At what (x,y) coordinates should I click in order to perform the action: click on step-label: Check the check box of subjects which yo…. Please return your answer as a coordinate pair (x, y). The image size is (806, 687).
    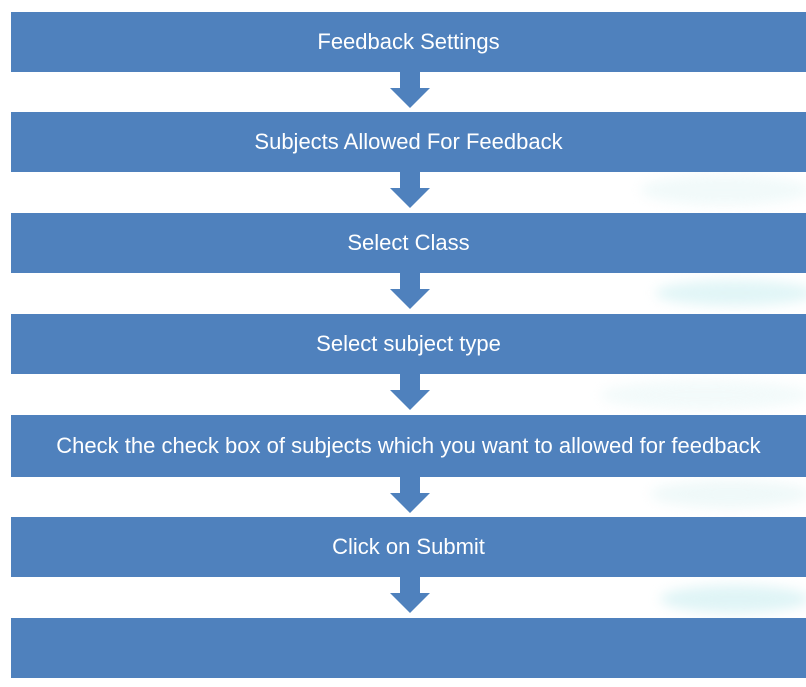
    Looking at the image, I should click on (408, 445).